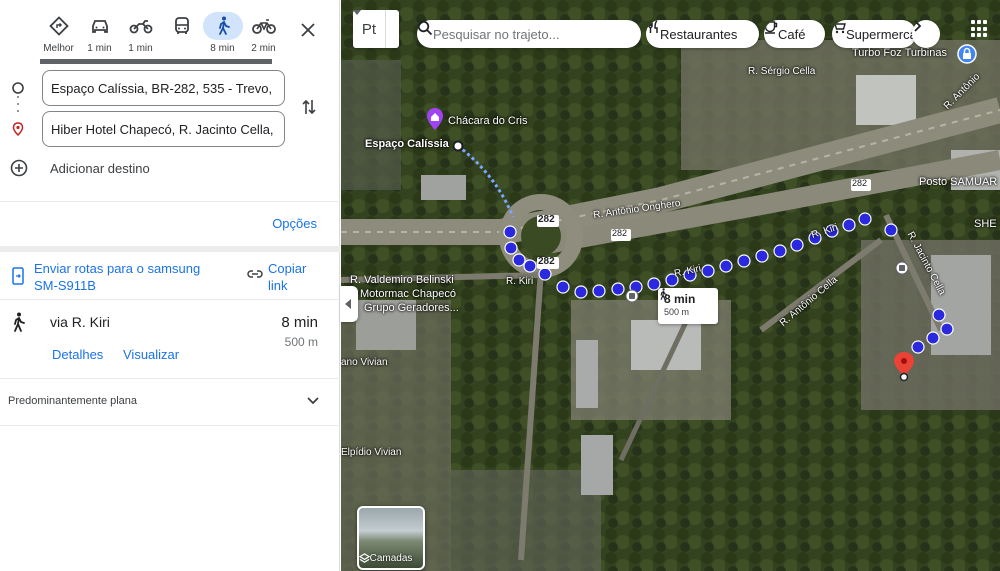 The image size is (1000, 571). I want to click on mode-car-label: 1 min, so click(99, 48).